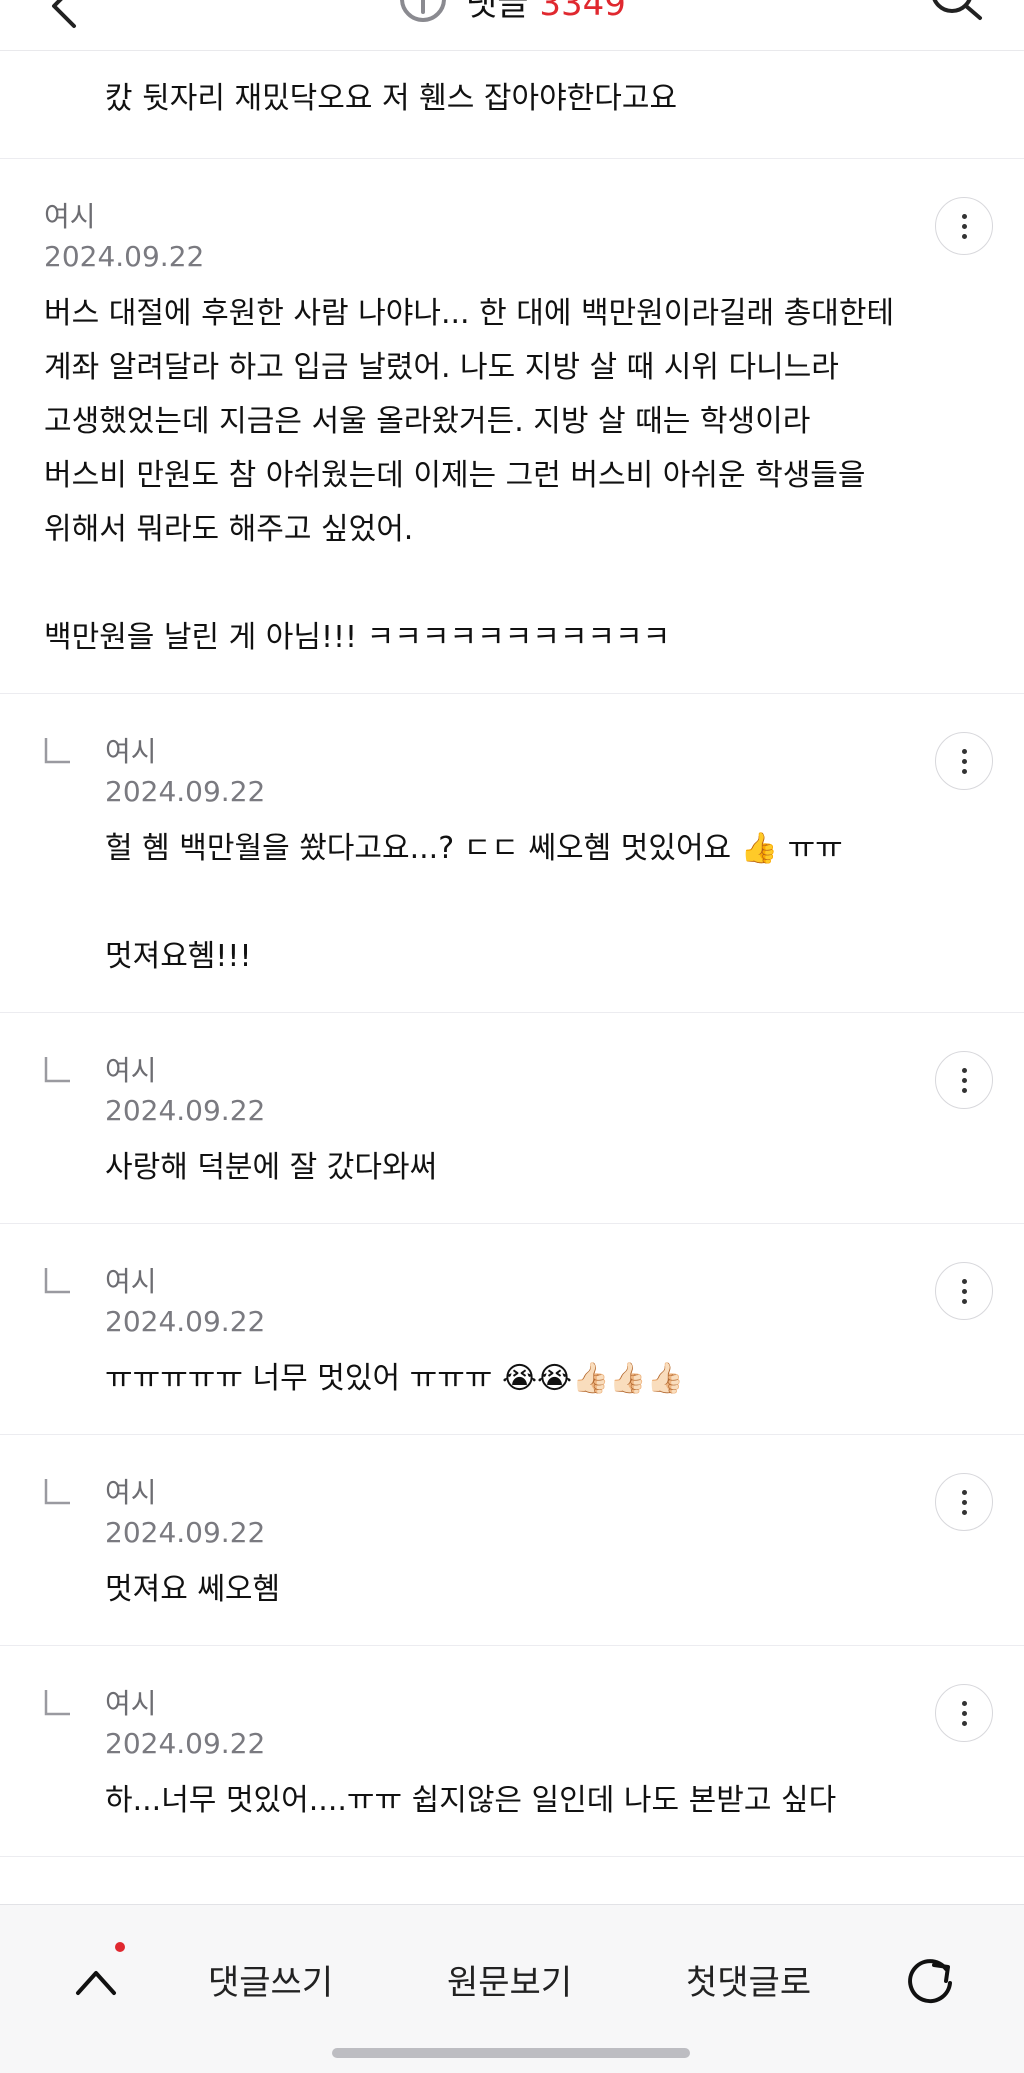 Image resolution: width=1024 pixels, height=2073 pixels. What do you see at coordinates (512, 1118) in the screenshot?
I see `reply-item: 여시 2024.09.22 사랑해 덕분에 잘 갔다와써` at bounding box center [512, 1118].